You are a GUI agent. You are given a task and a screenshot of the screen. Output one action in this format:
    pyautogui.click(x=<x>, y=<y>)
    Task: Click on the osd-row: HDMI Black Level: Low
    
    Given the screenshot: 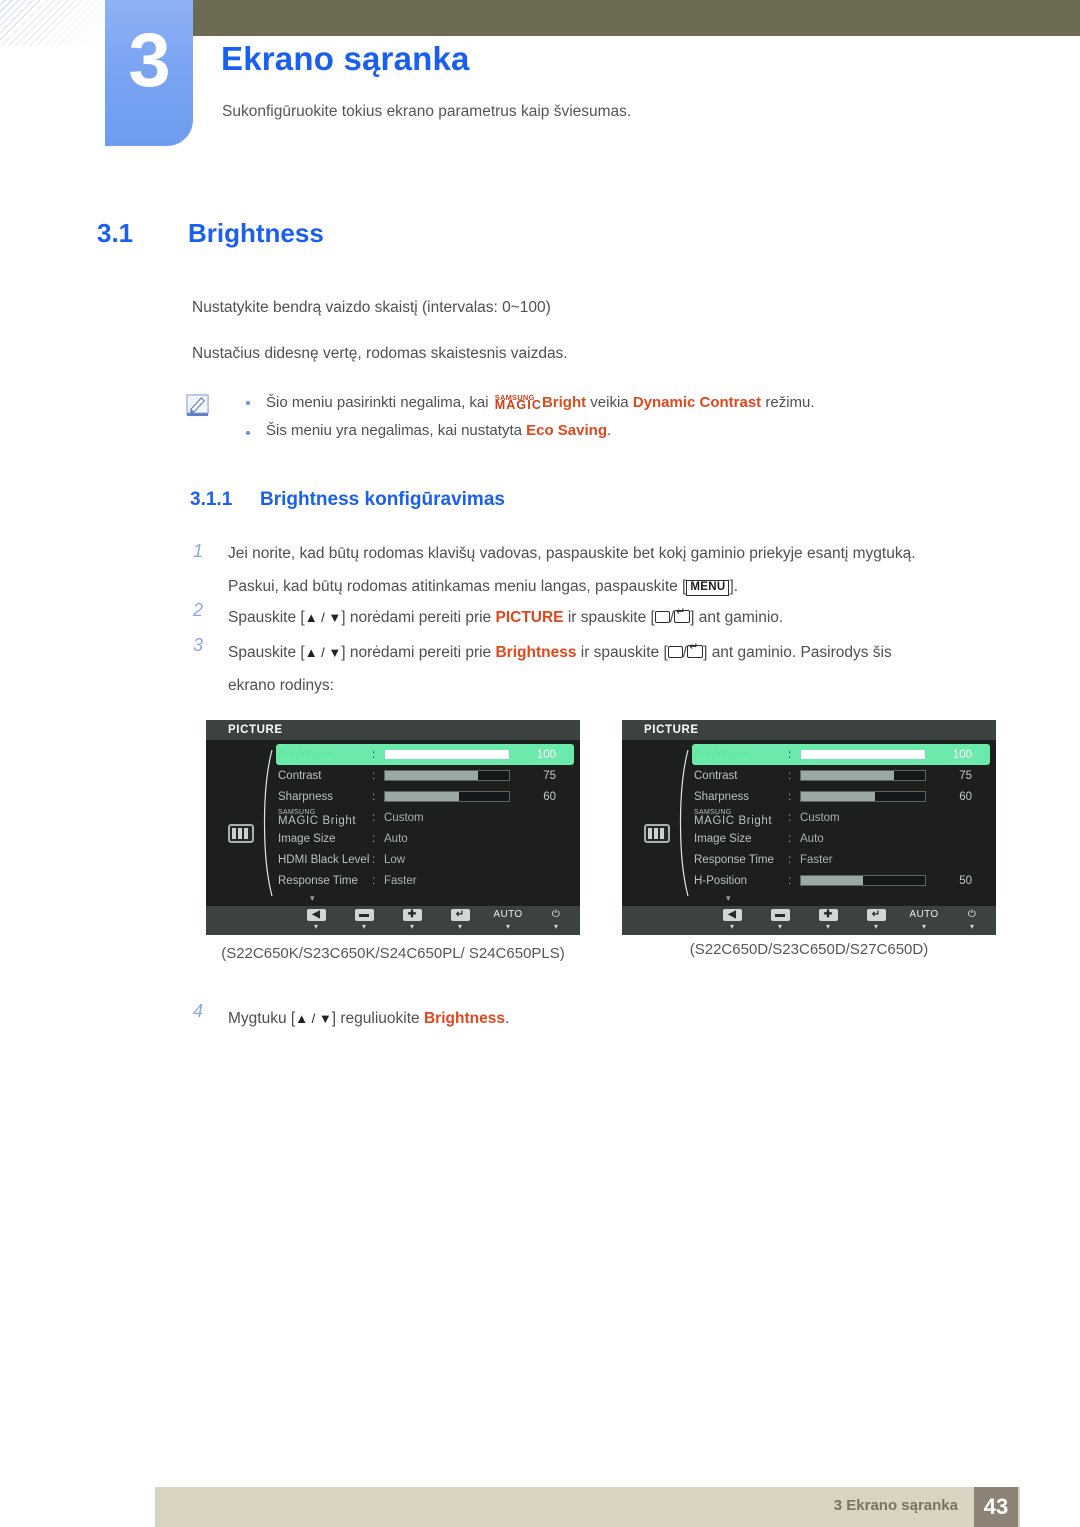 What is the action you would take?
    pyautogui.click(x=428, y=859)
    